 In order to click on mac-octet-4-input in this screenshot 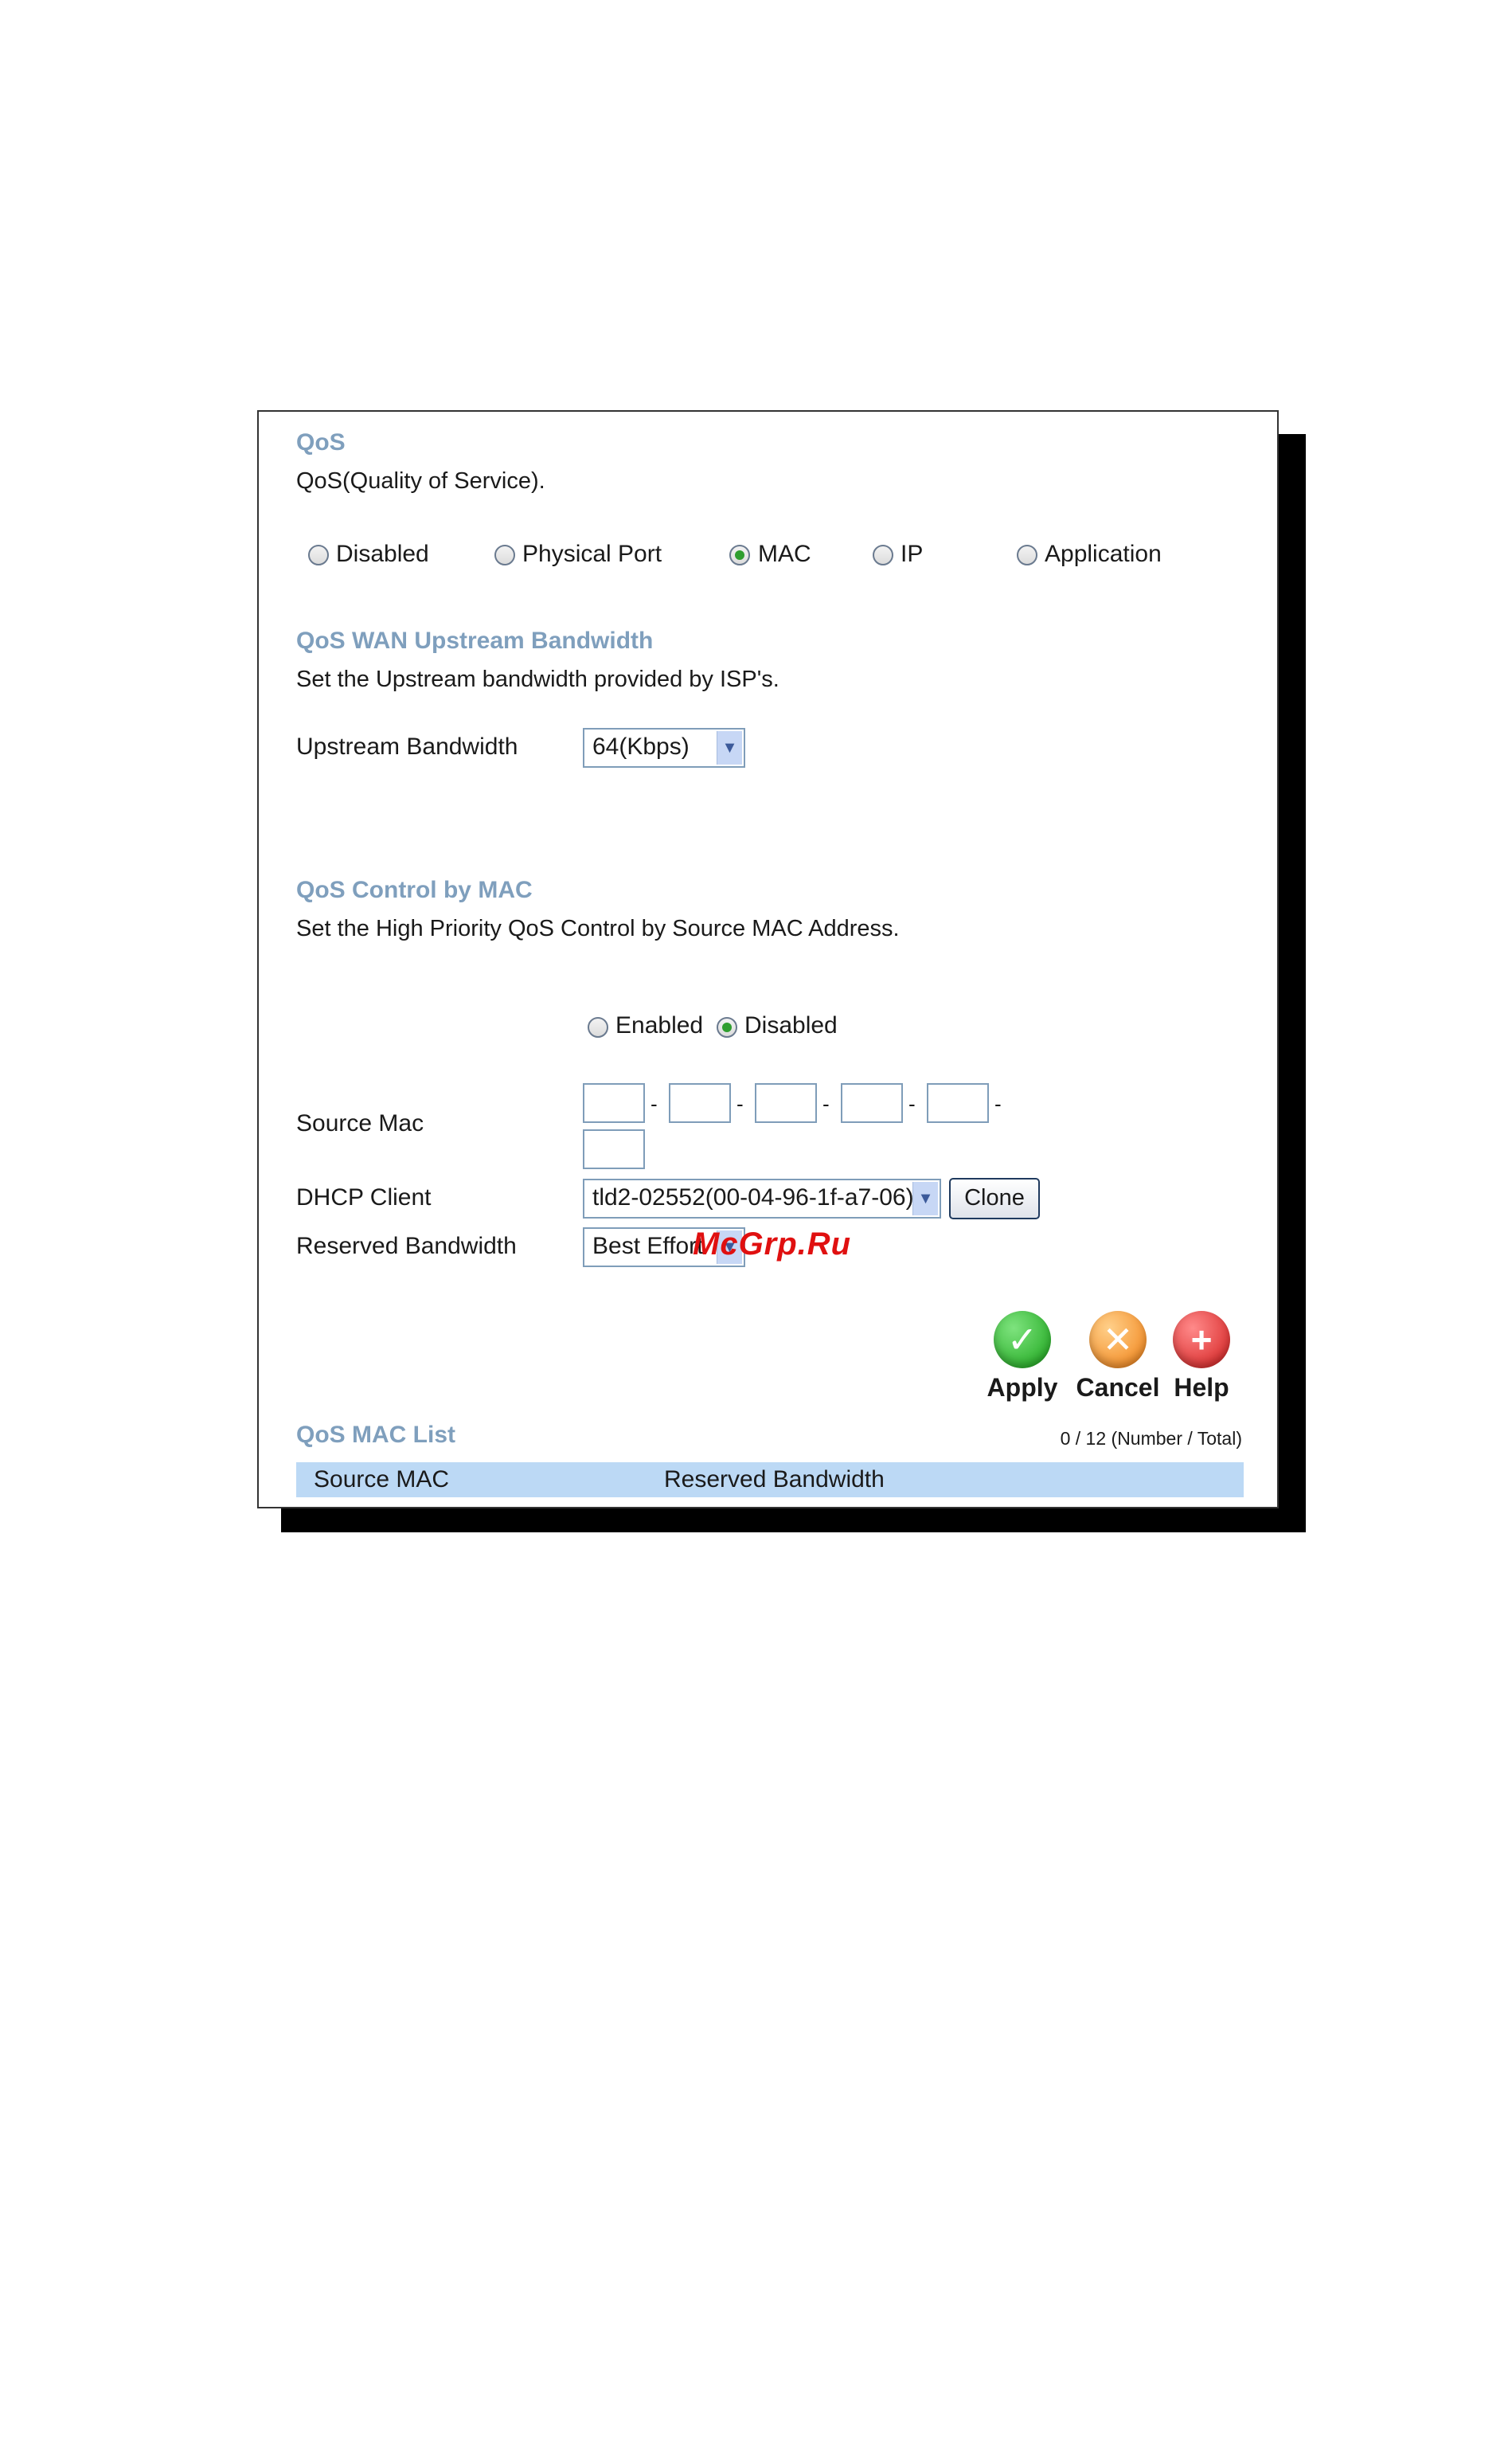, I will do `click(872, 1103)`.